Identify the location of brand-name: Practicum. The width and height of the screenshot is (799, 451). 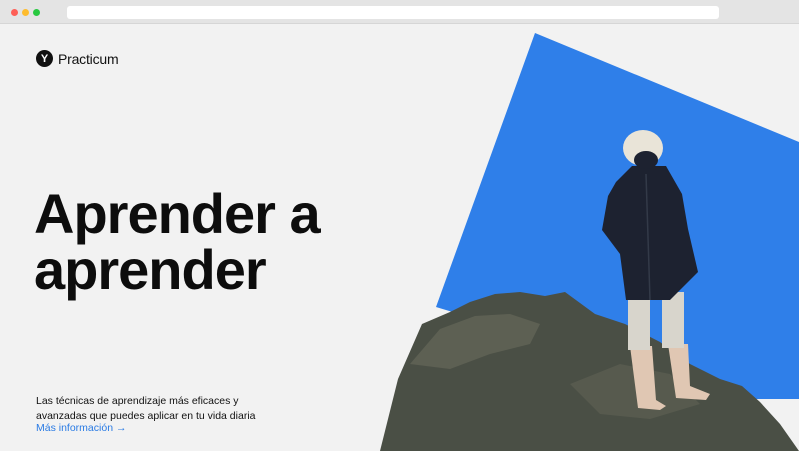
(88, 58).